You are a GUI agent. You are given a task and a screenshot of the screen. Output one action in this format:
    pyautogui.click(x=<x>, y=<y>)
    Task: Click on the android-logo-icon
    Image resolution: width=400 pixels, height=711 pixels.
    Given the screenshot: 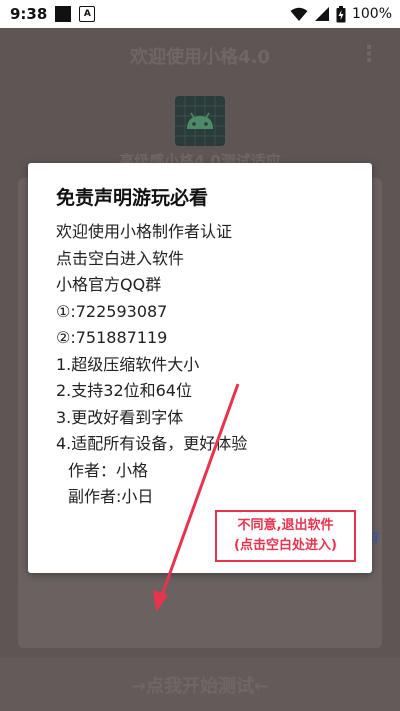 What is the action you would take?
    pyautogui.click(x=200, y=121)
    